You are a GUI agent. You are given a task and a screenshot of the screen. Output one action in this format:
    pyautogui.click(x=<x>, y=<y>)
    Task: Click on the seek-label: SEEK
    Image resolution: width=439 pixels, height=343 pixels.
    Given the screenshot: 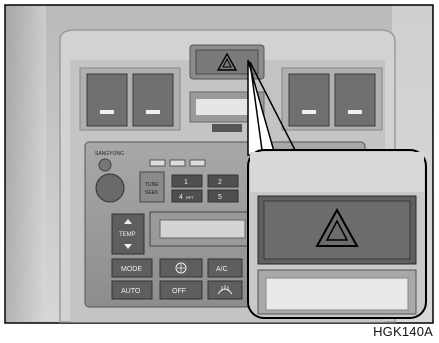 What is the action you would take?
    pyautogui.click(x=152, y=193)
    